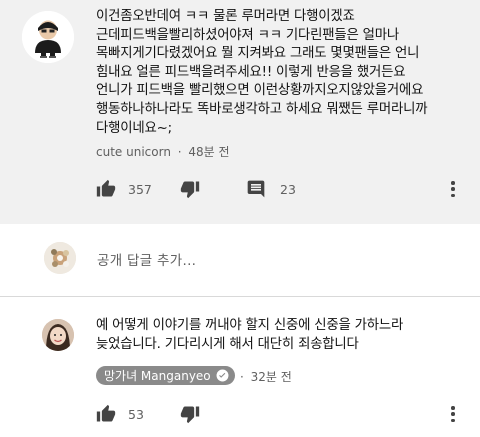  What do you see at coordinates (133, 152) in the screenshot?
I see `comment-author: cute unicorn` at bounding box center [133, 152].